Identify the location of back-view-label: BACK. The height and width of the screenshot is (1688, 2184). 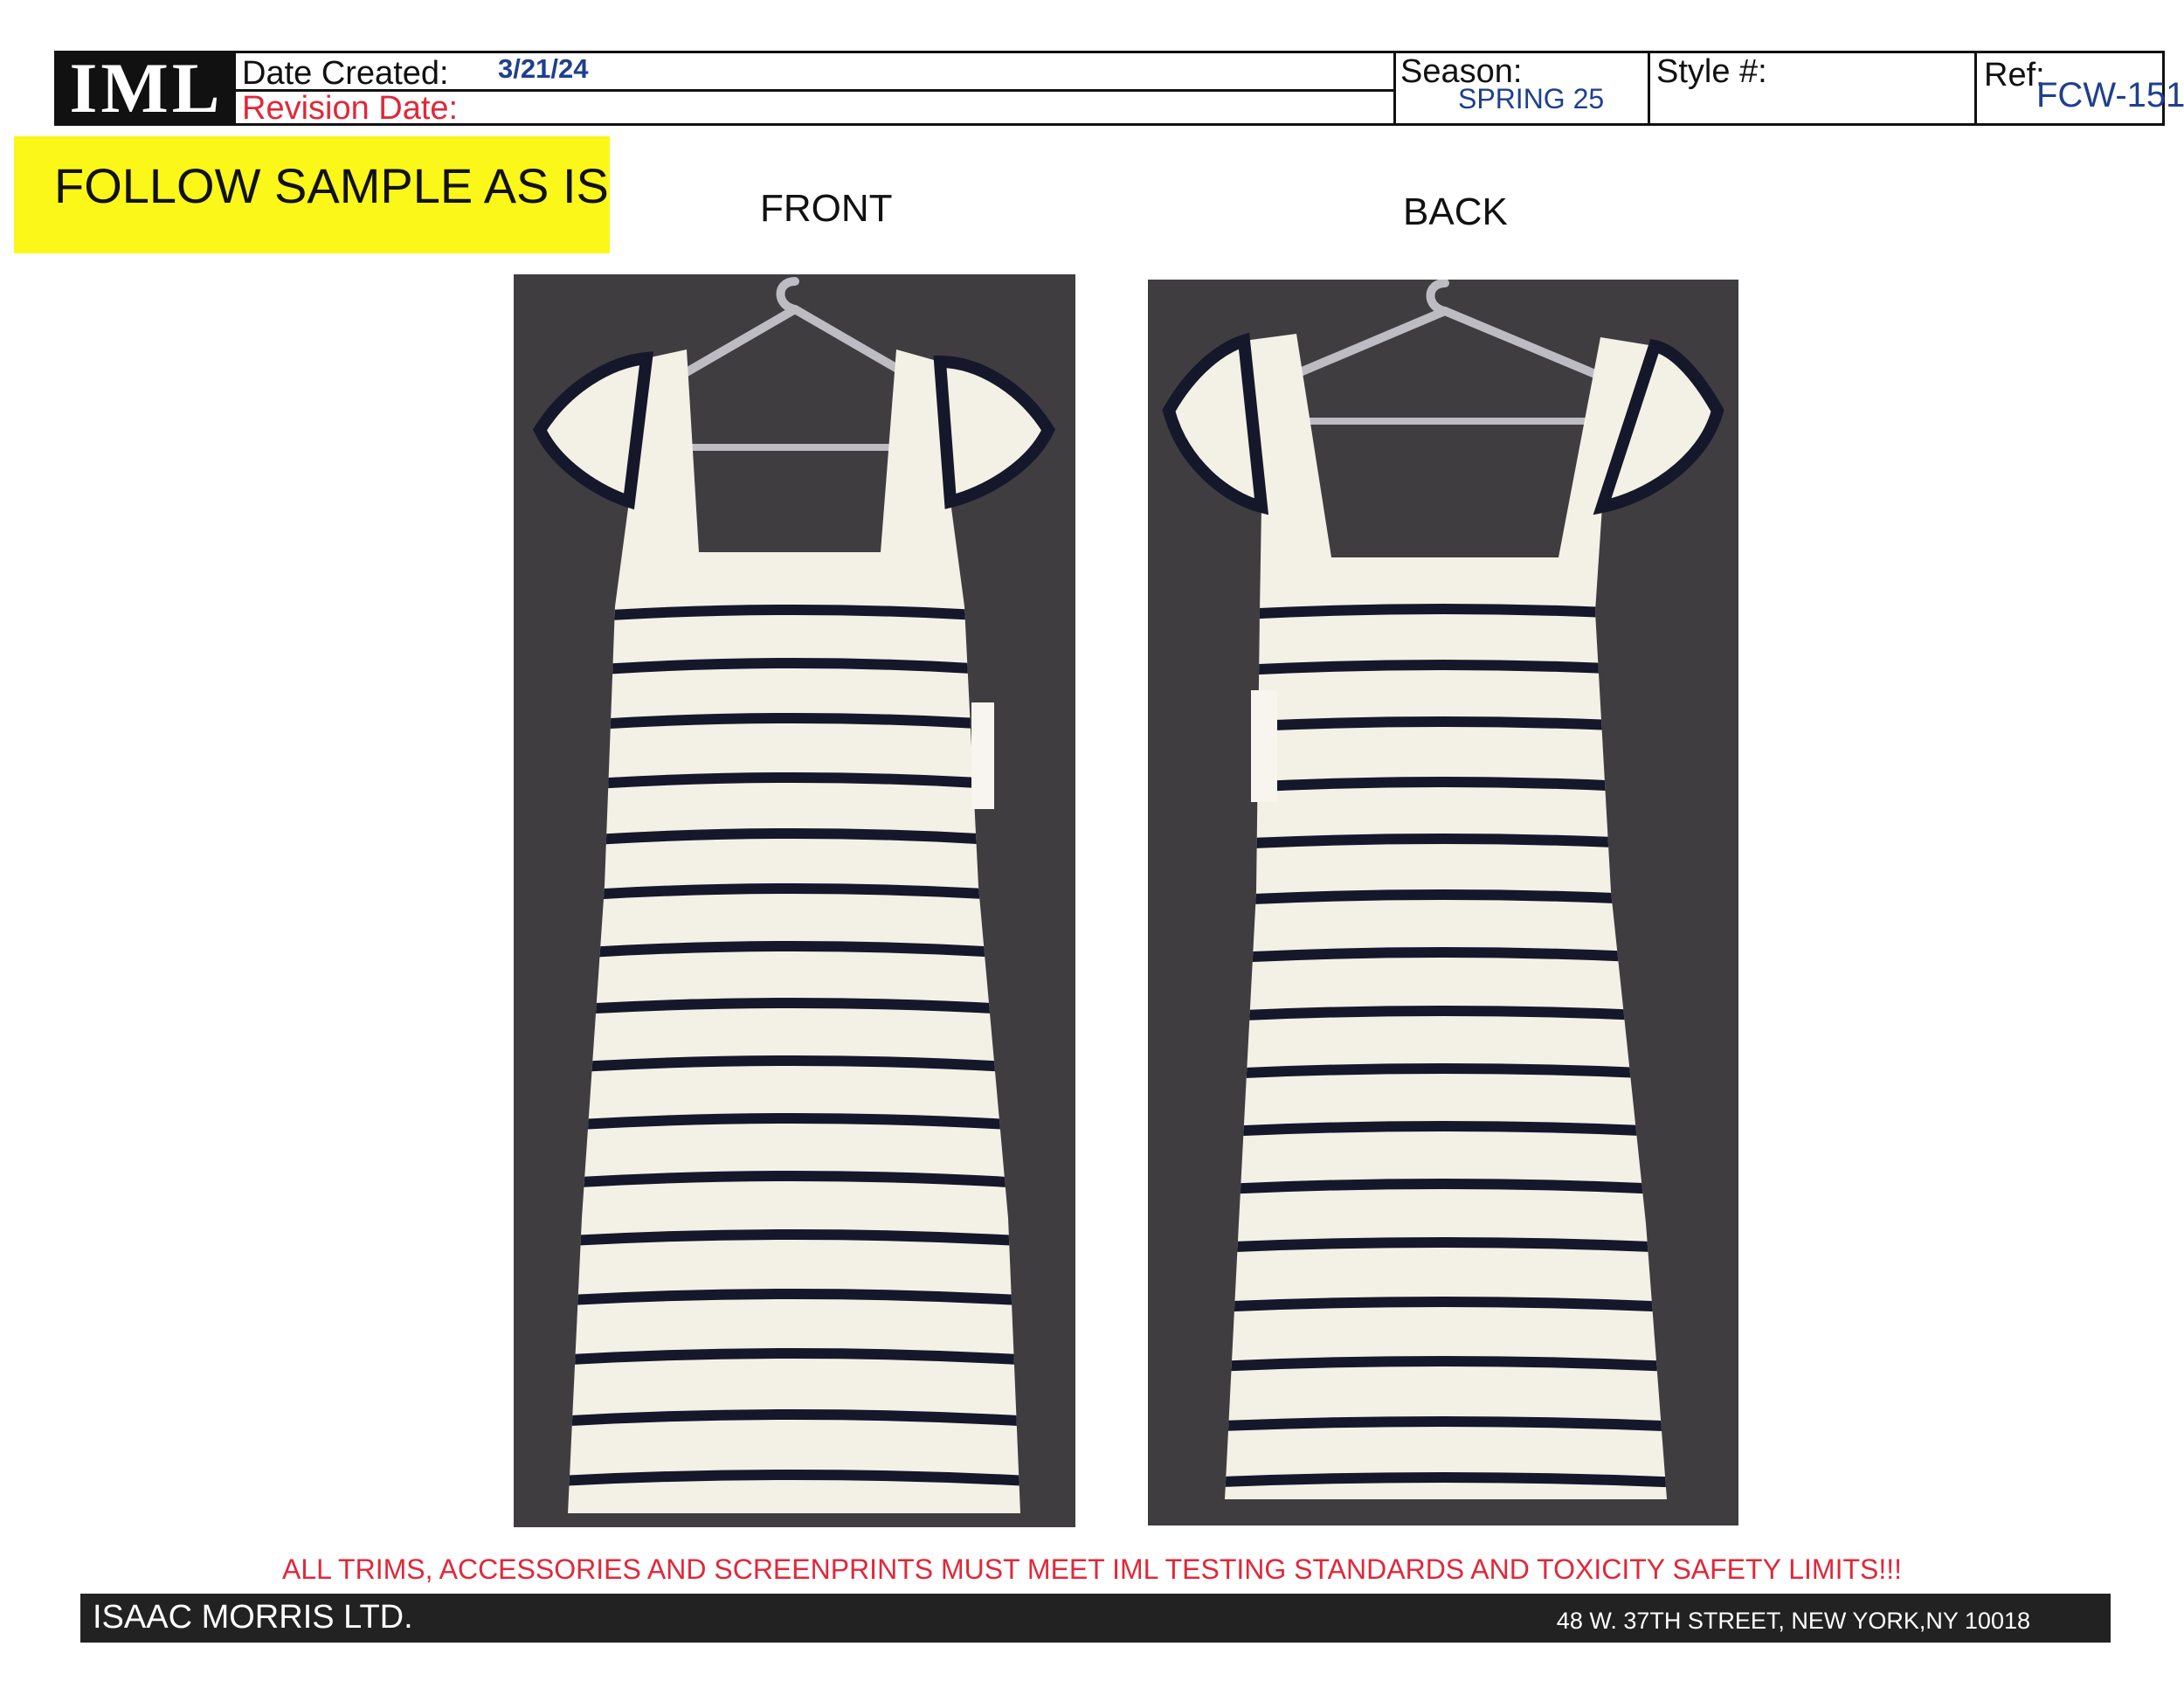
(1455, 211).